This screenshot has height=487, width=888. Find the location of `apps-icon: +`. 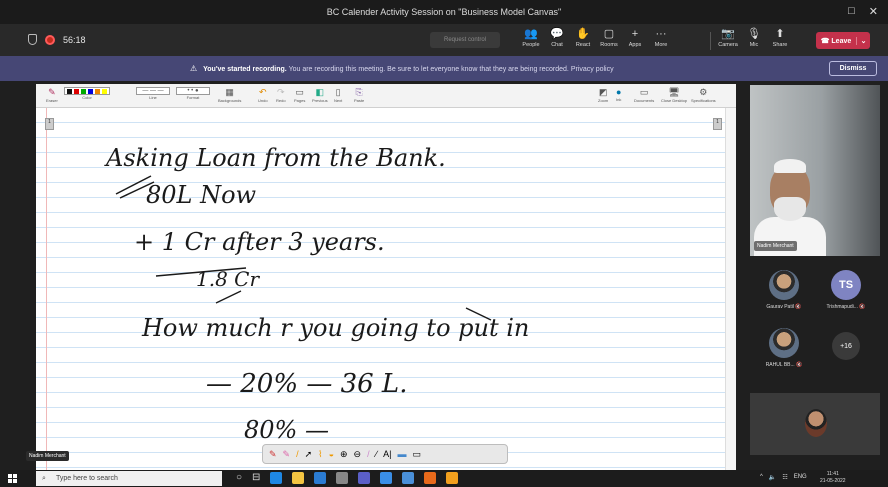

apps-icon: + is located at coordinates (635, 34).